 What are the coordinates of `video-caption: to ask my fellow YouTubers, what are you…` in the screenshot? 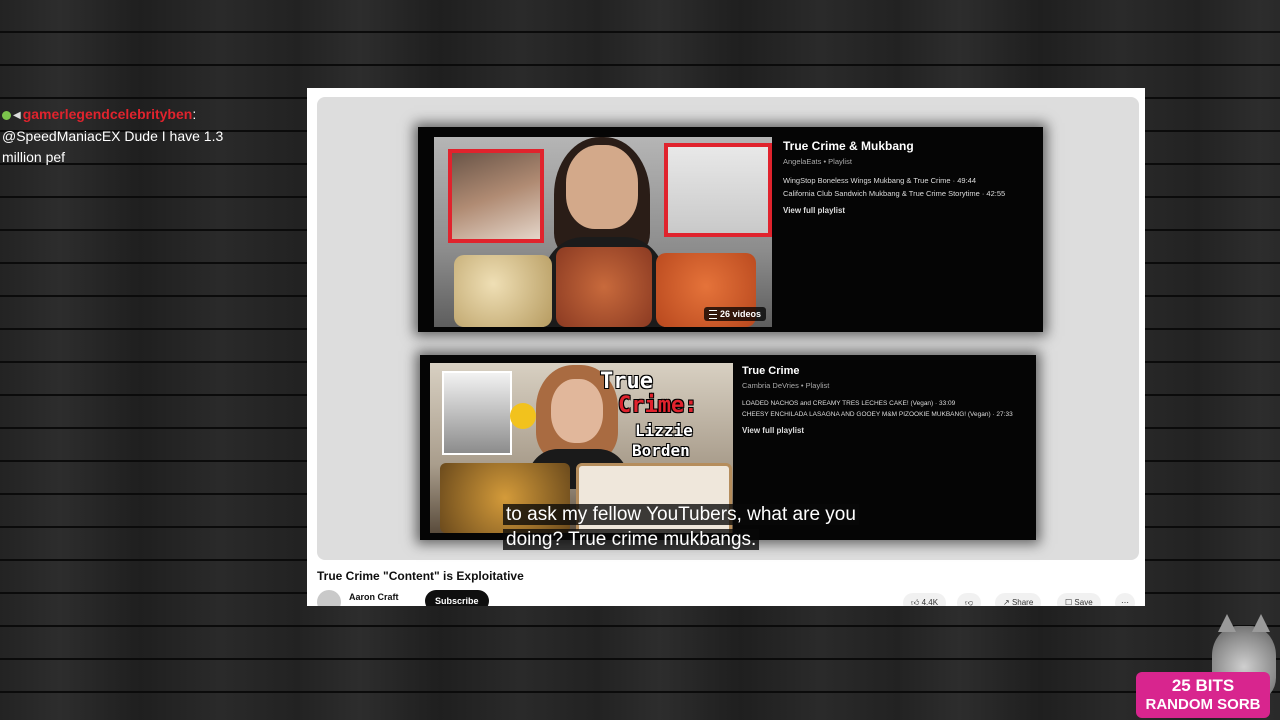 It's located at (681, 527).